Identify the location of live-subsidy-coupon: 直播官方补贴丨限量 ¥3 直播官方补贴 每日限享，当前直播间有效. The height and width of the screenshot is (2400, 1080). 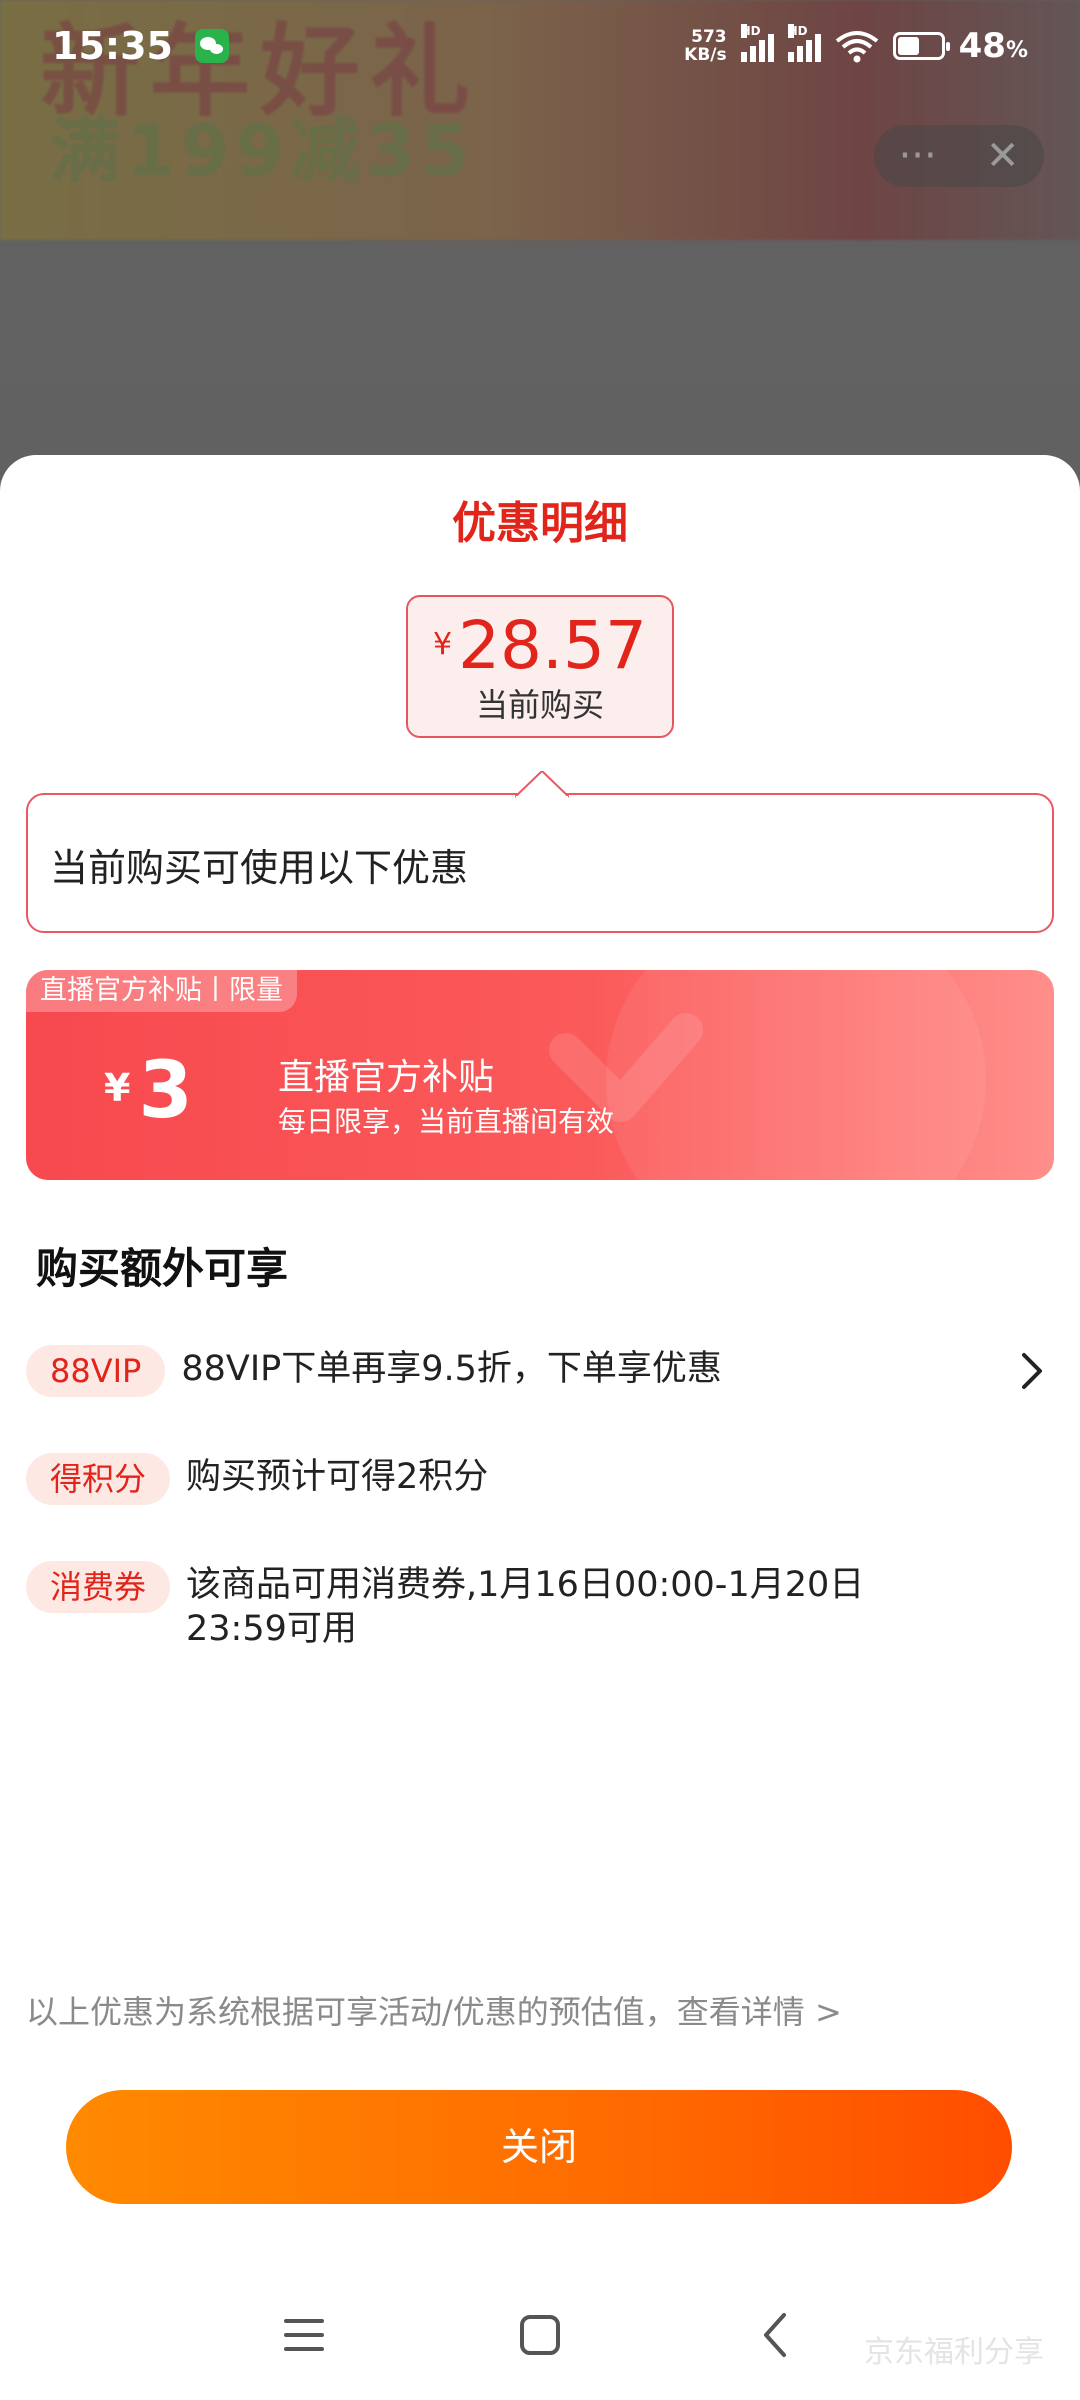
(540, 1075).